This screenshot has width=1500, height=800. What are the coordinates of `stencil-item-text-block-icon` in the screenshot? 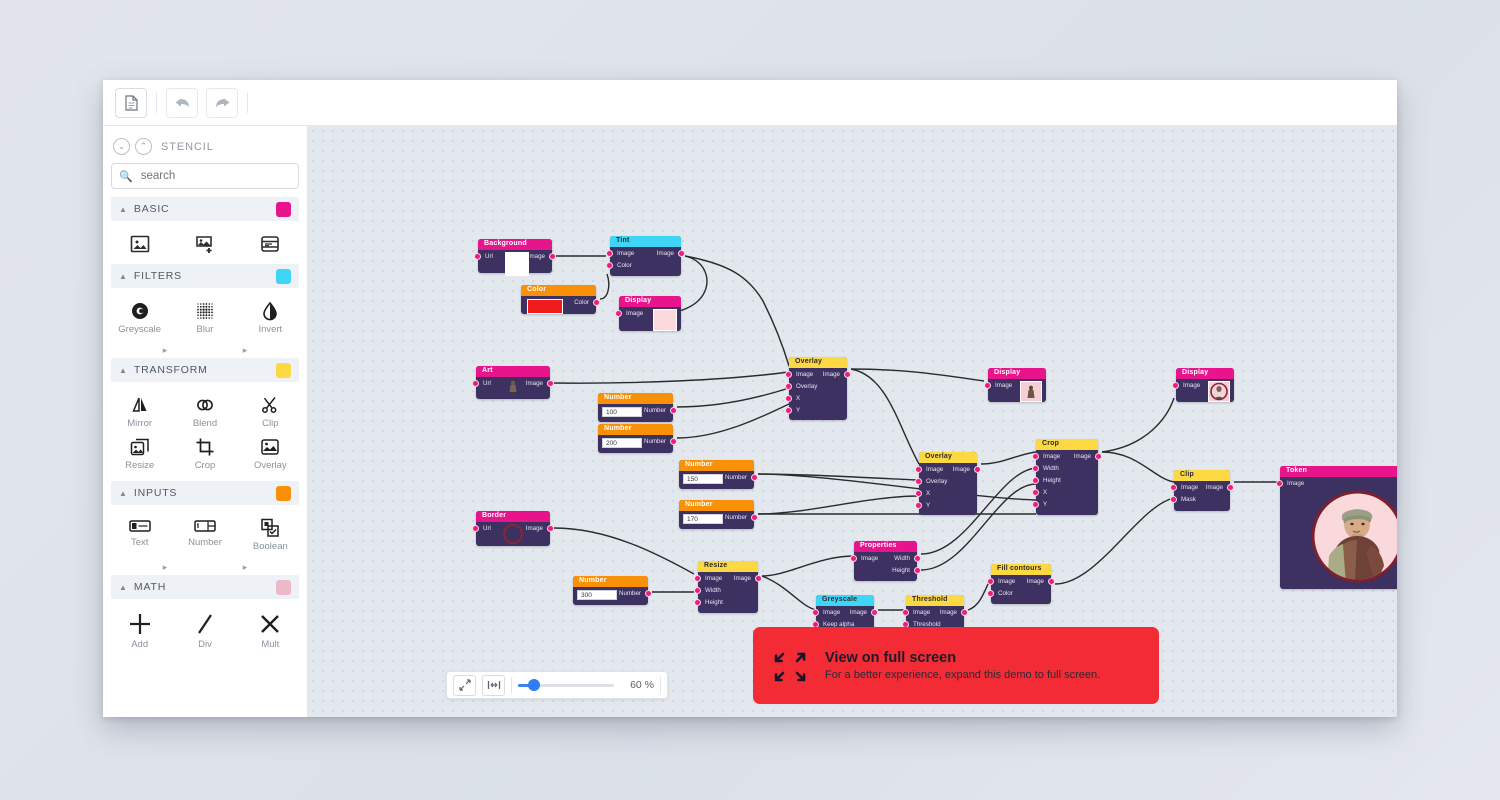 It's located at (270, 244).